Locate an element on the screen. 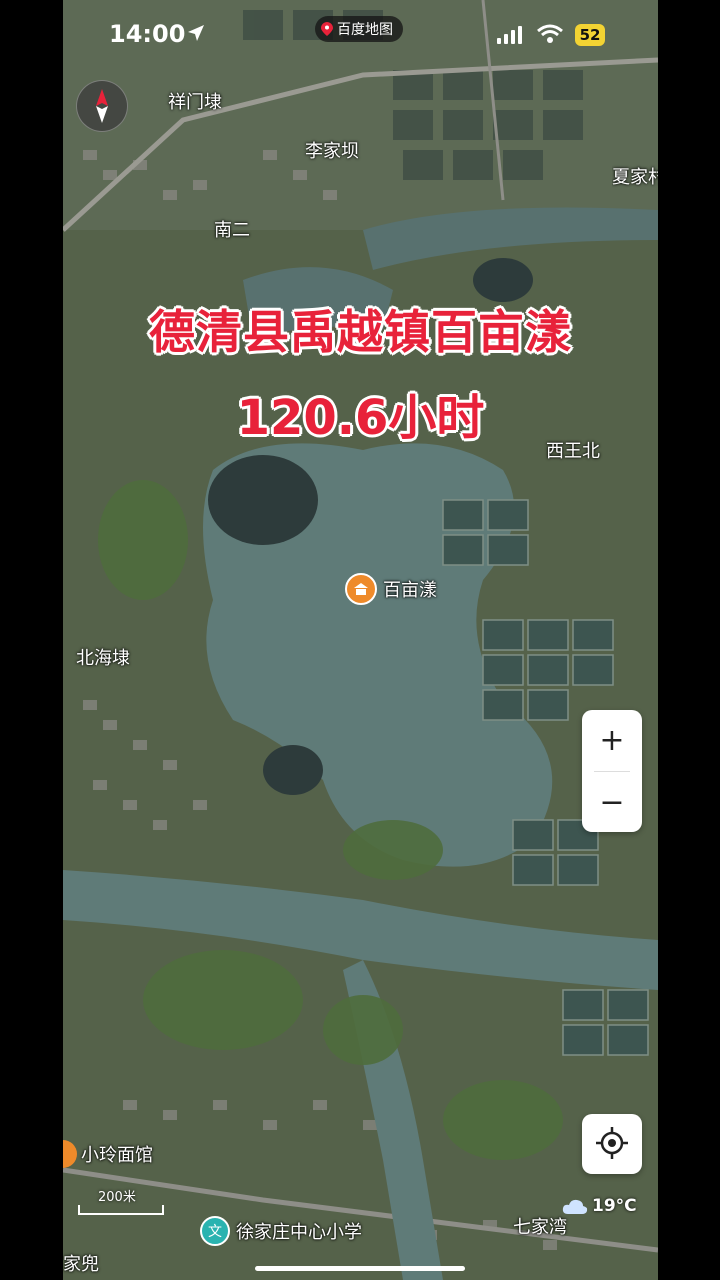 This screenshot has height=1280, width=720. poi-restaurant-label: 小玲面馆 is located at coordinates (117, 1155).